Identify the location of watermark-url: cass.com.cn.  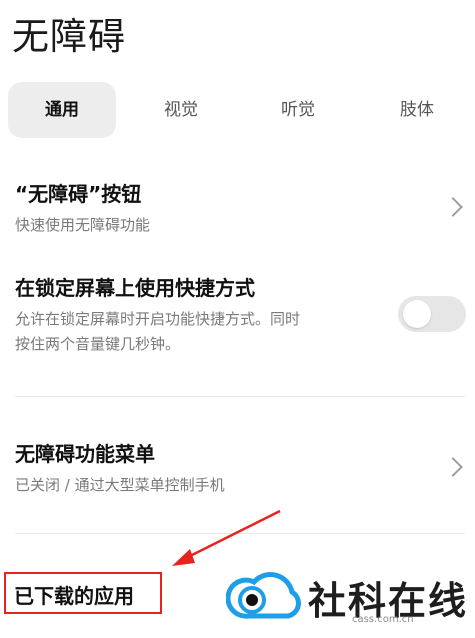
(383, 619).